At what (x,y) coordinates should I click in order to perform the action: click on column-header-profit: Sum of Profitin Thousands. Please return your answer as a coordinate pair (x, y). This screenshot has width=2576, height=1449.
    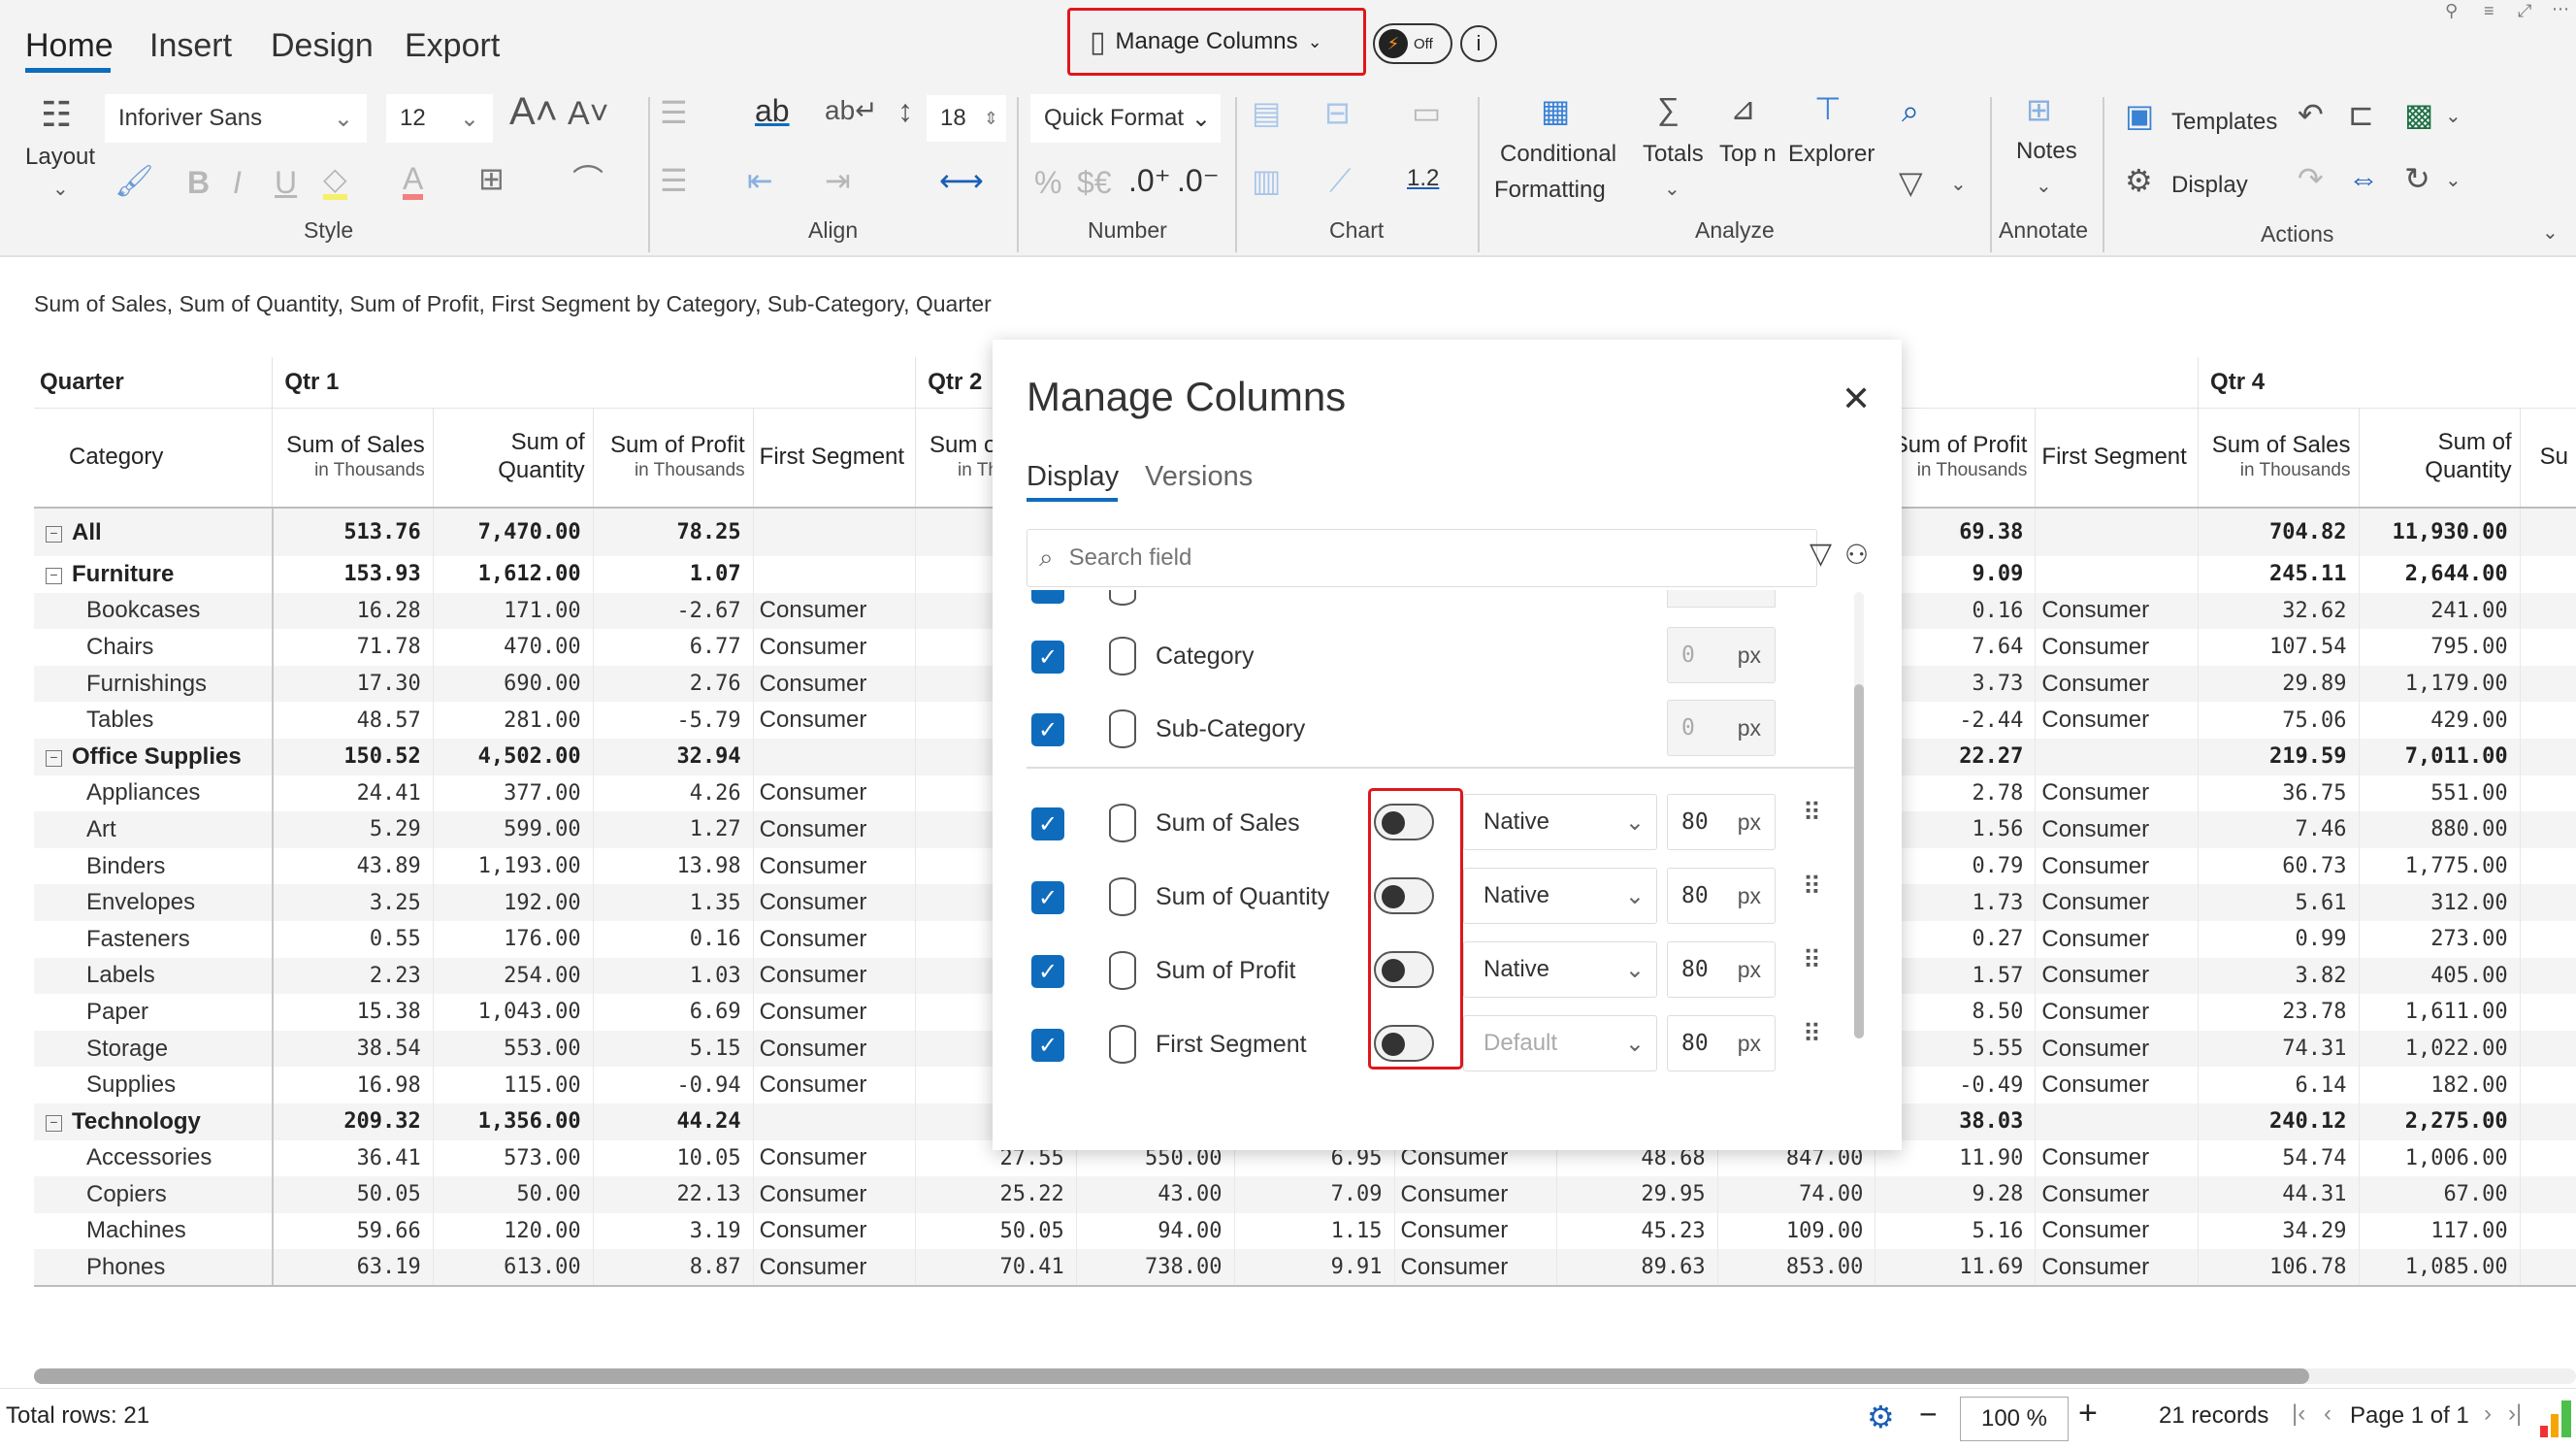
    Looking at the image, I should click on (673, 458).